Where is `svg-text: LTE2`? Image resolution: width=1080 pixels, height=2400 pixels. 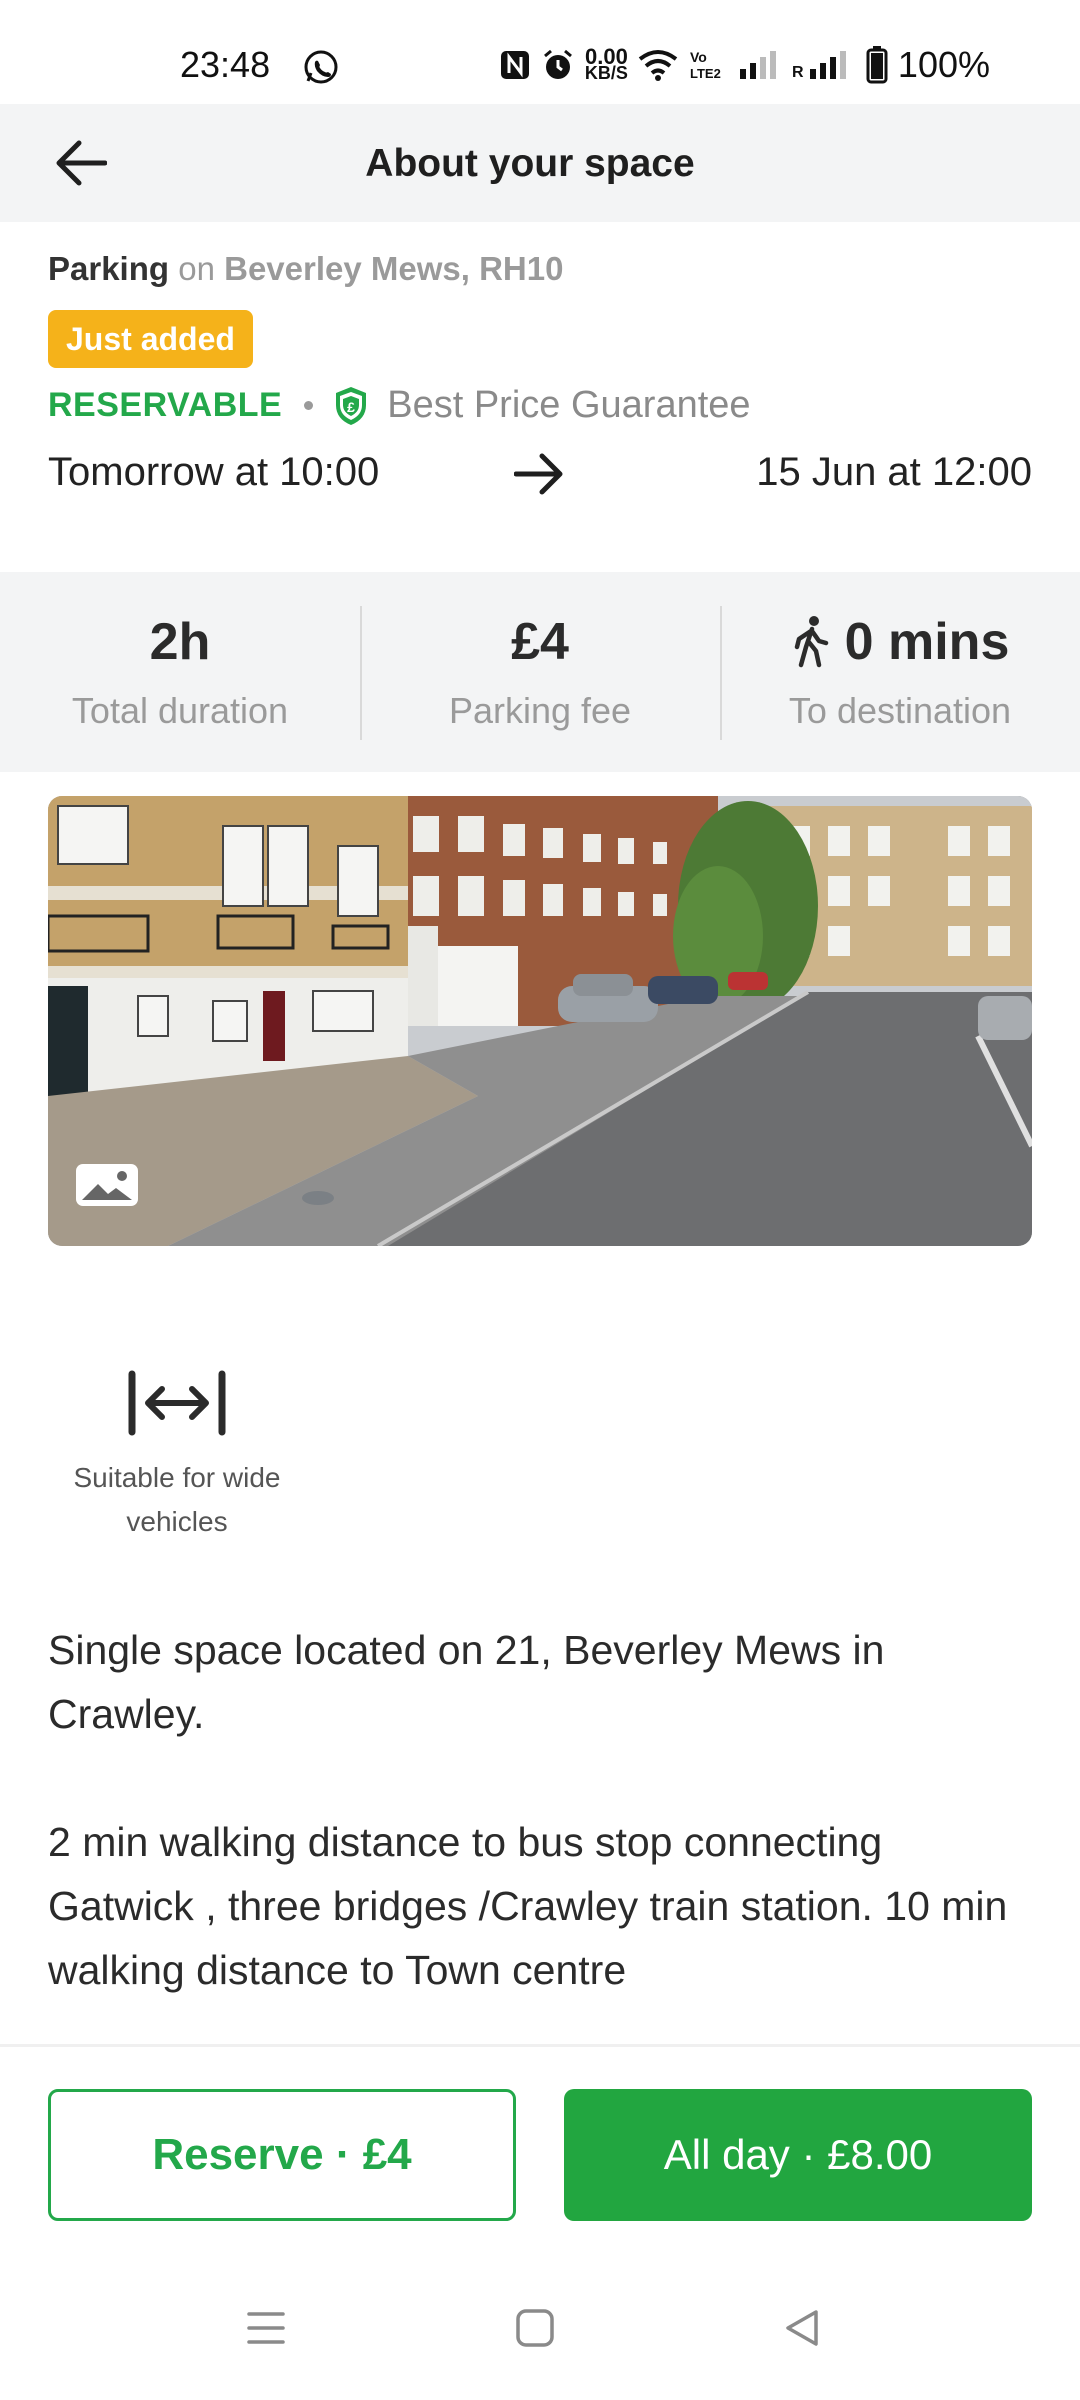
svg-text: LTE2 is located at coordinates (705, 73).